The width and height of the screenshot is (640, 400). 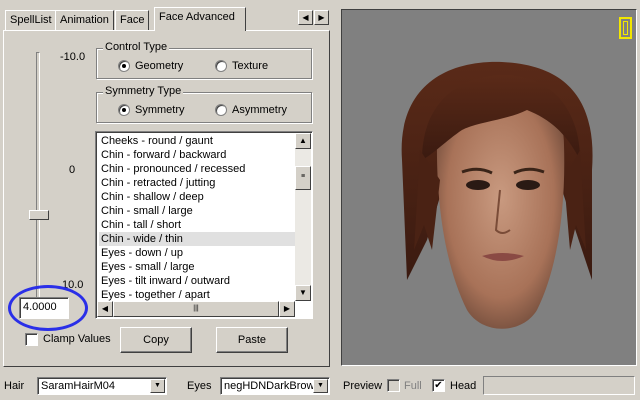 What do you see at coordinates (197, 183) in the screenshot?
I see `list-item: Chin - retracted / jutting` at bounding box center [197, 183].